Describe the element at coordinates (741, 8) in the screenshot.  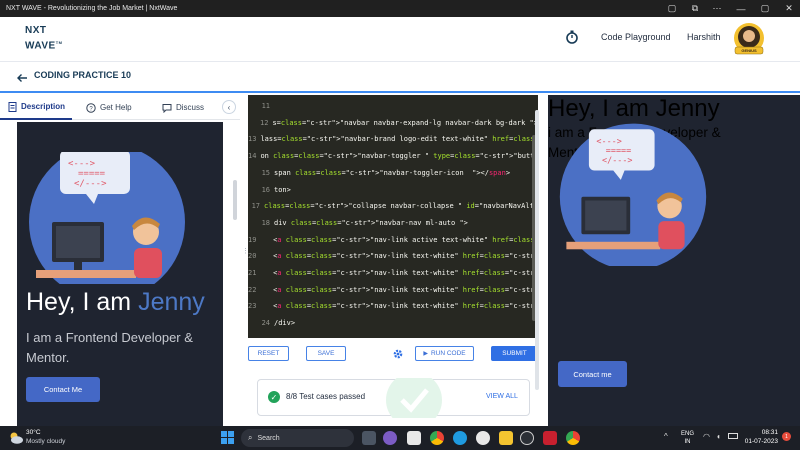
I see `minimize-button: —` at that location.